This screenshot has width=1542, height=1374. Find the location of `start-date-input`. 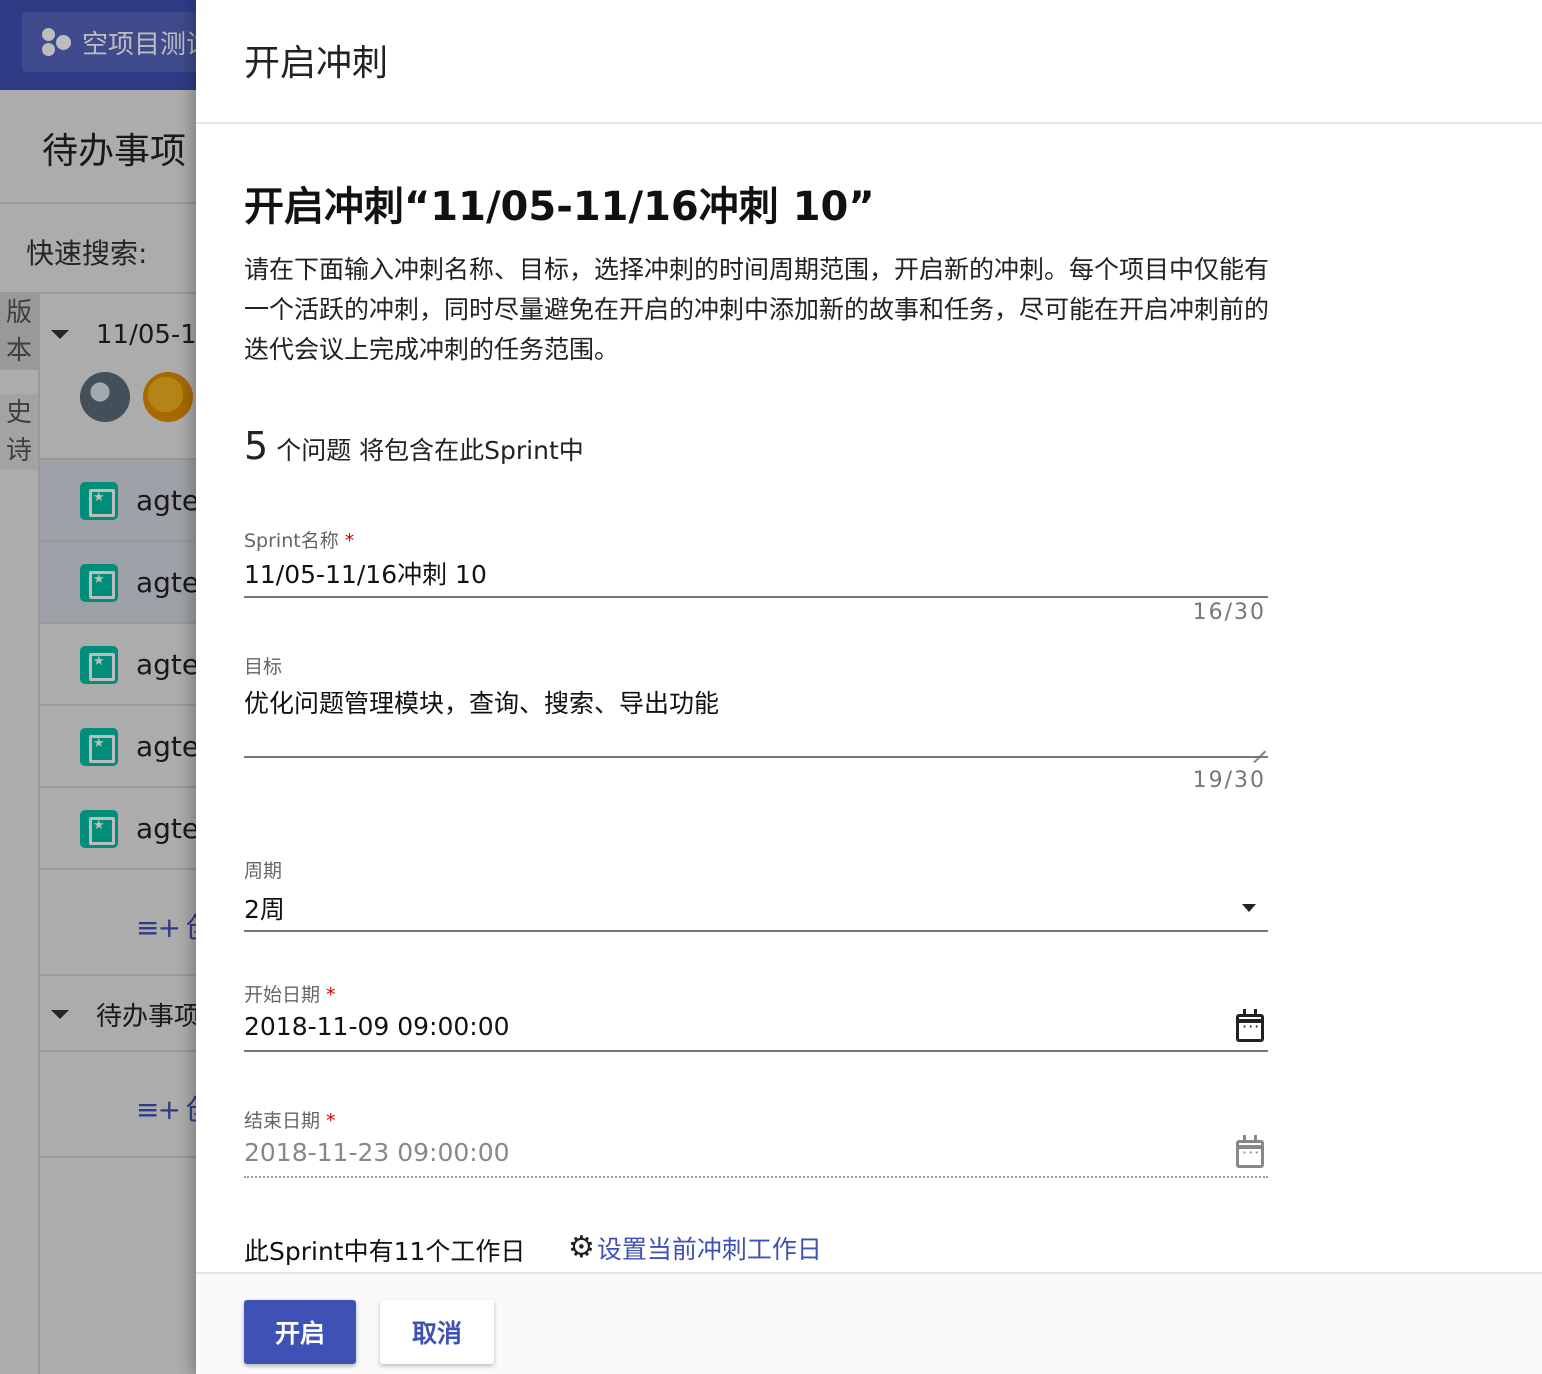

start-date-input is located at coordinates (734, 1026).